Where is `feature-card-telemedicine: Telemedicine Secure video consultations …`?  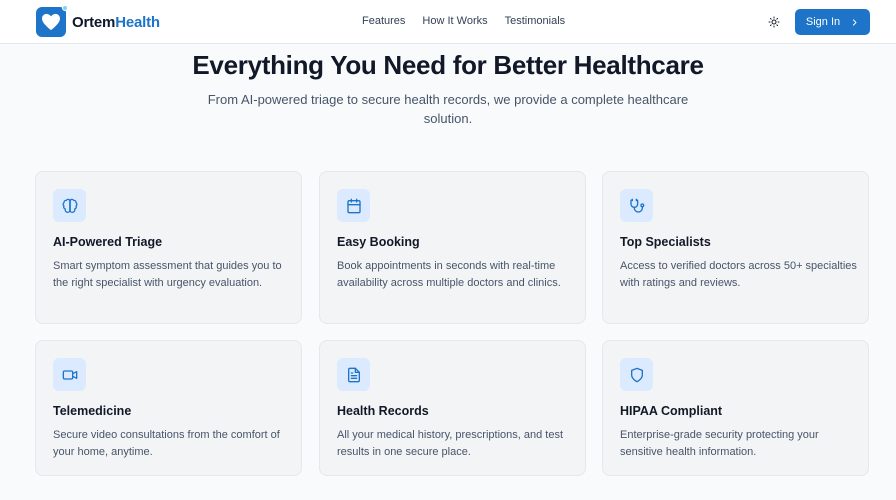
feature-card-telemedicine: Telemedicine Secure video consultations … is located at coordinates (168, 408).